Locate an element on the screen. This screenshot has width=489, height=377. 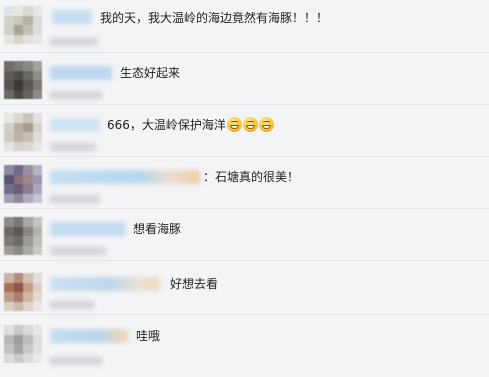
comment-item: 666，大温岭保护海洋 is located at coordinates (244, 131).